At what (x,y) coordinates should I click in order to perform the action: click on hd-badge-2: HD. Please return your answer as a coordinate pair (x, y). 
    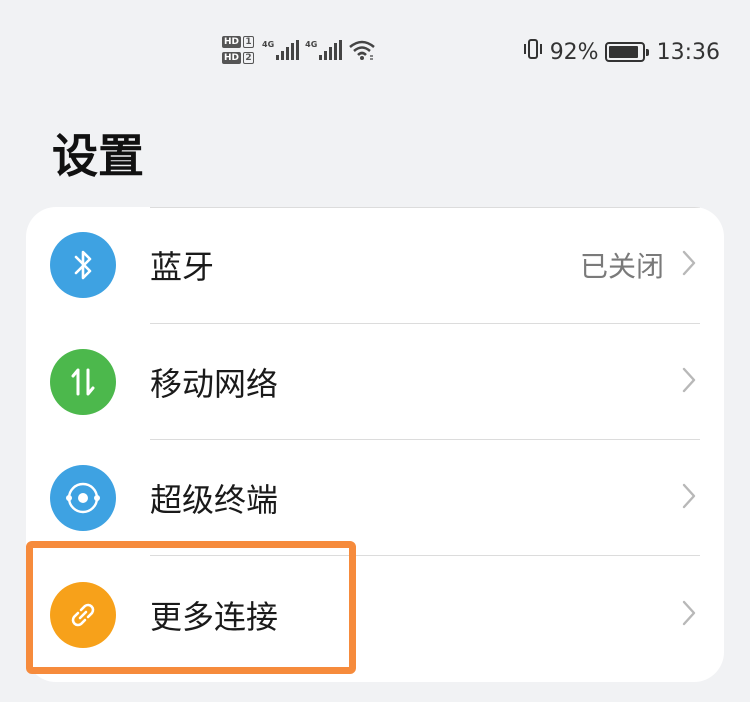
    Looking at the image, I should click on (232, 58).